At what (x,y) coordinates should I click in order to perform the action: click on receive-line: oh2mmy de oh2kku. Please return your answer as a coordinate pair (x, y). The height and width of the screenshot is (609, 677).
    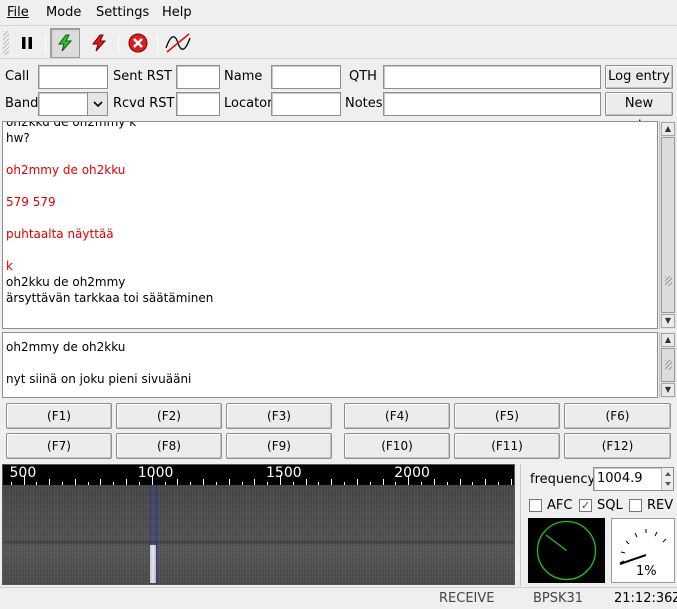
    Looking at the image, I should click on (66, 170).